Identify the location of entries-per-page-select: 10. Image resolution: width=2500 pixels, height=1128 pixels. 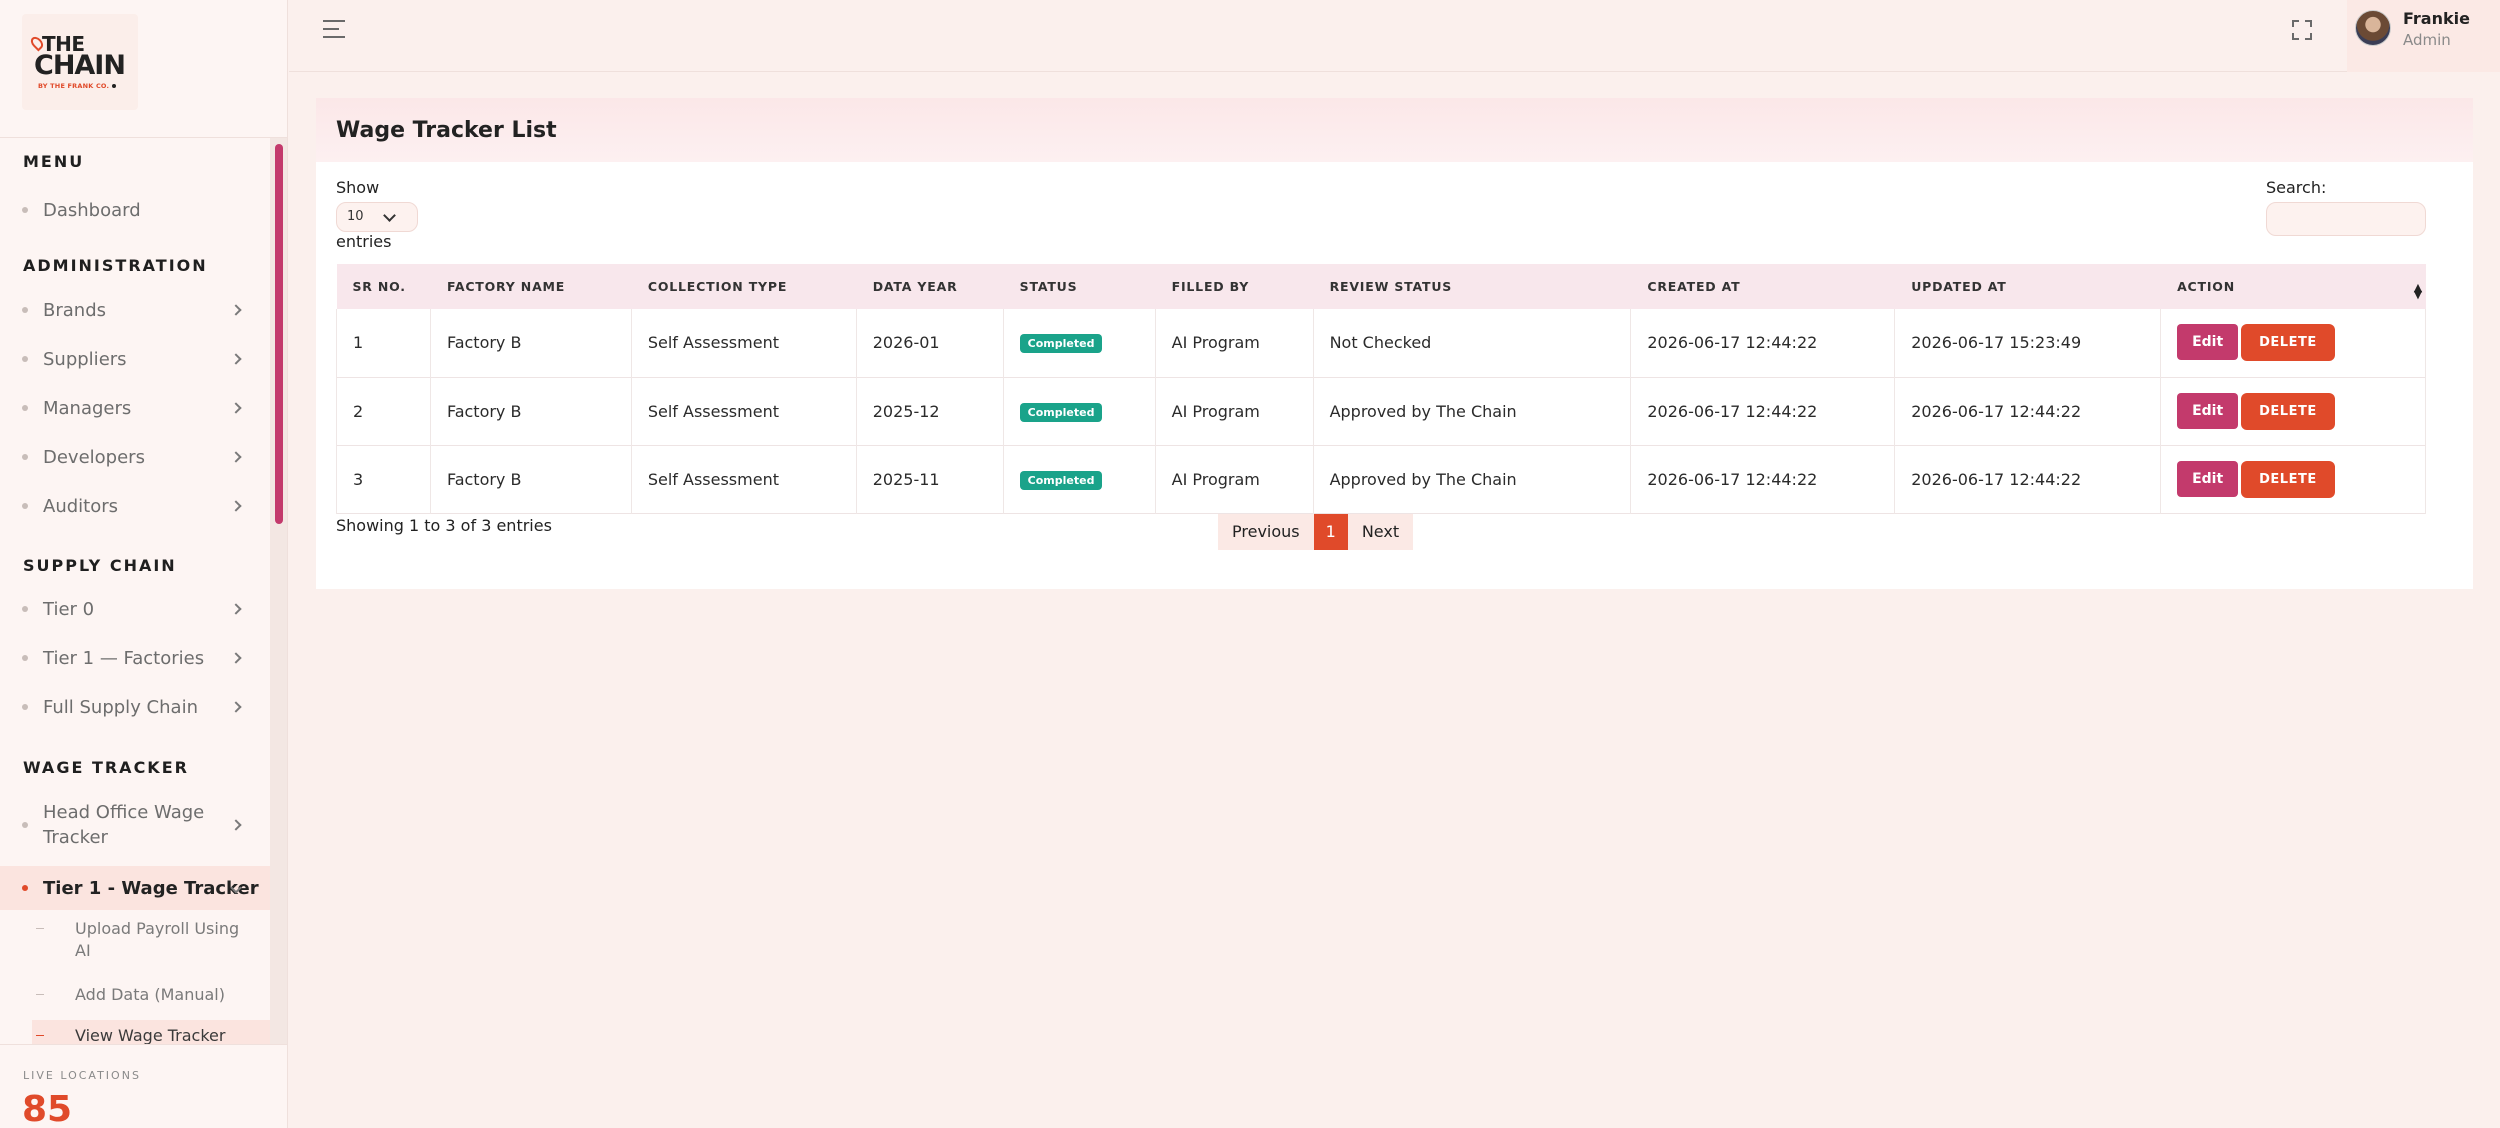
(377, 217).